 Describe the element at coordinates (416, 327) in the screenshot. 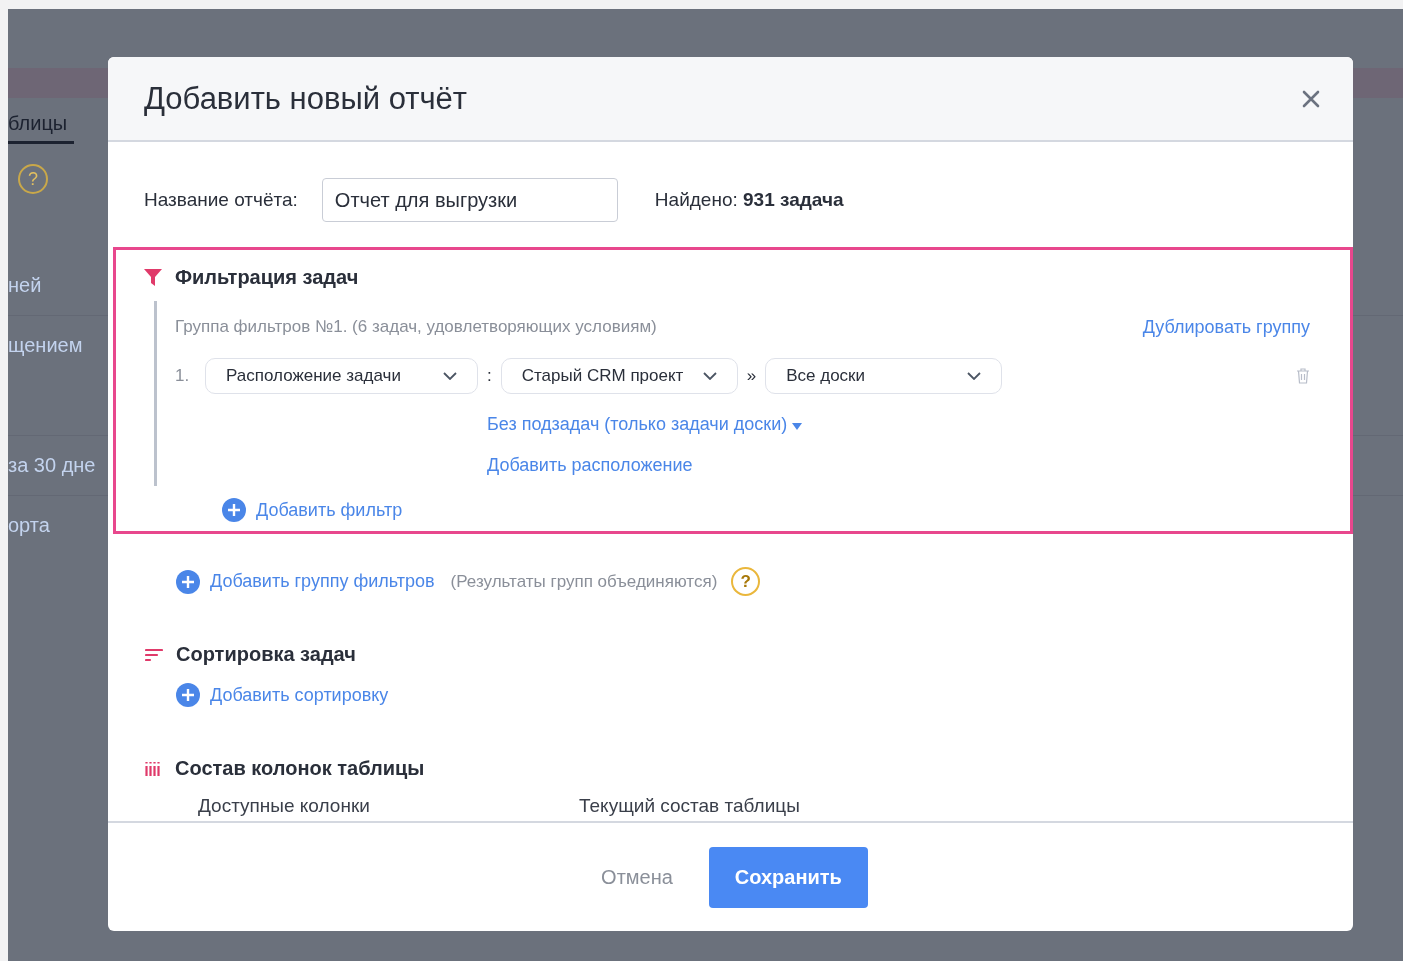

I see `group-caption: Группа фильтров №1. (6 задач, удовлетворяющих условиям)` at that location.